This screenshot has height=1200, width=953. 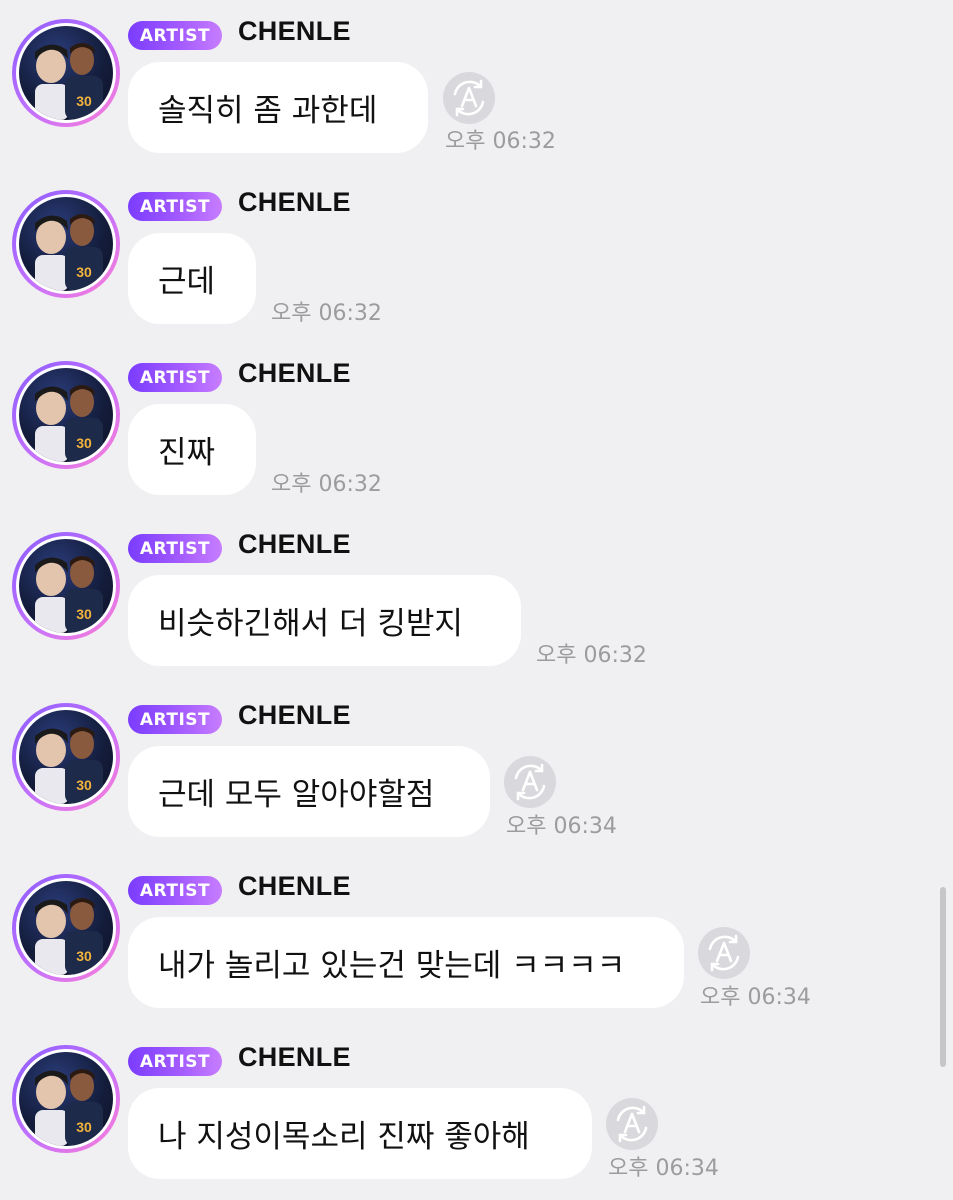 What do you see at coordinates (296, 795) in the screenshot?
I see `message-text: 근데 모두 알아야할점` at bounding box center [296, 795].